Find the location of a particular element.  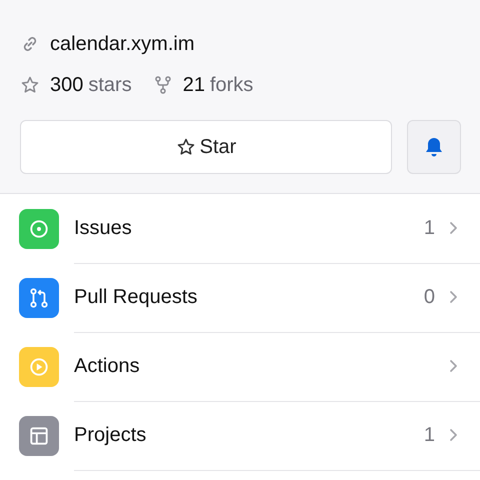

website-link: calendar.xym.im is located at coordinates (122, 44).